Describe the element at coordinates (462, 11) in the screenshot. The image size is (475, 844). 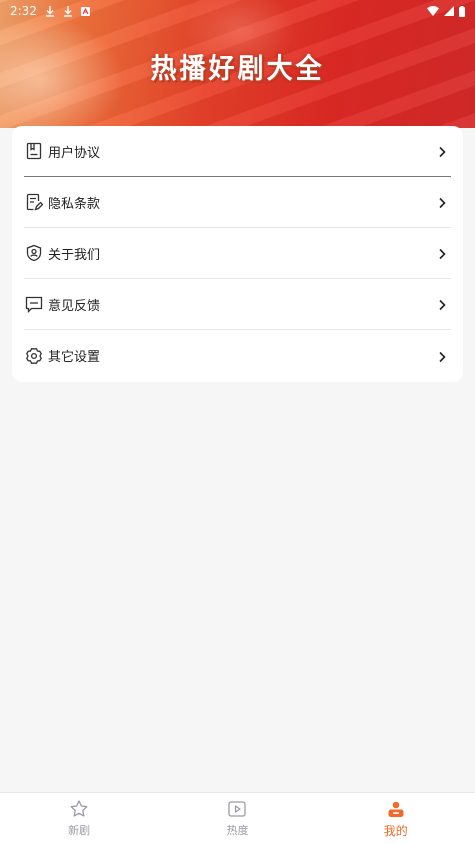
I see `battery-icon` at that location.